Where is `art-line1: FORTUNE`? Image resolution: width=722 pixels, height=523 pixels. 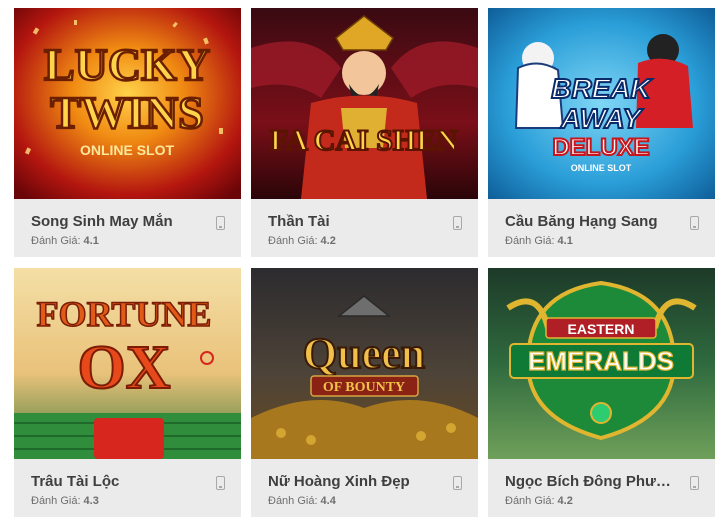
art-line1: FORTUNE is located at coordinates (124, 314).